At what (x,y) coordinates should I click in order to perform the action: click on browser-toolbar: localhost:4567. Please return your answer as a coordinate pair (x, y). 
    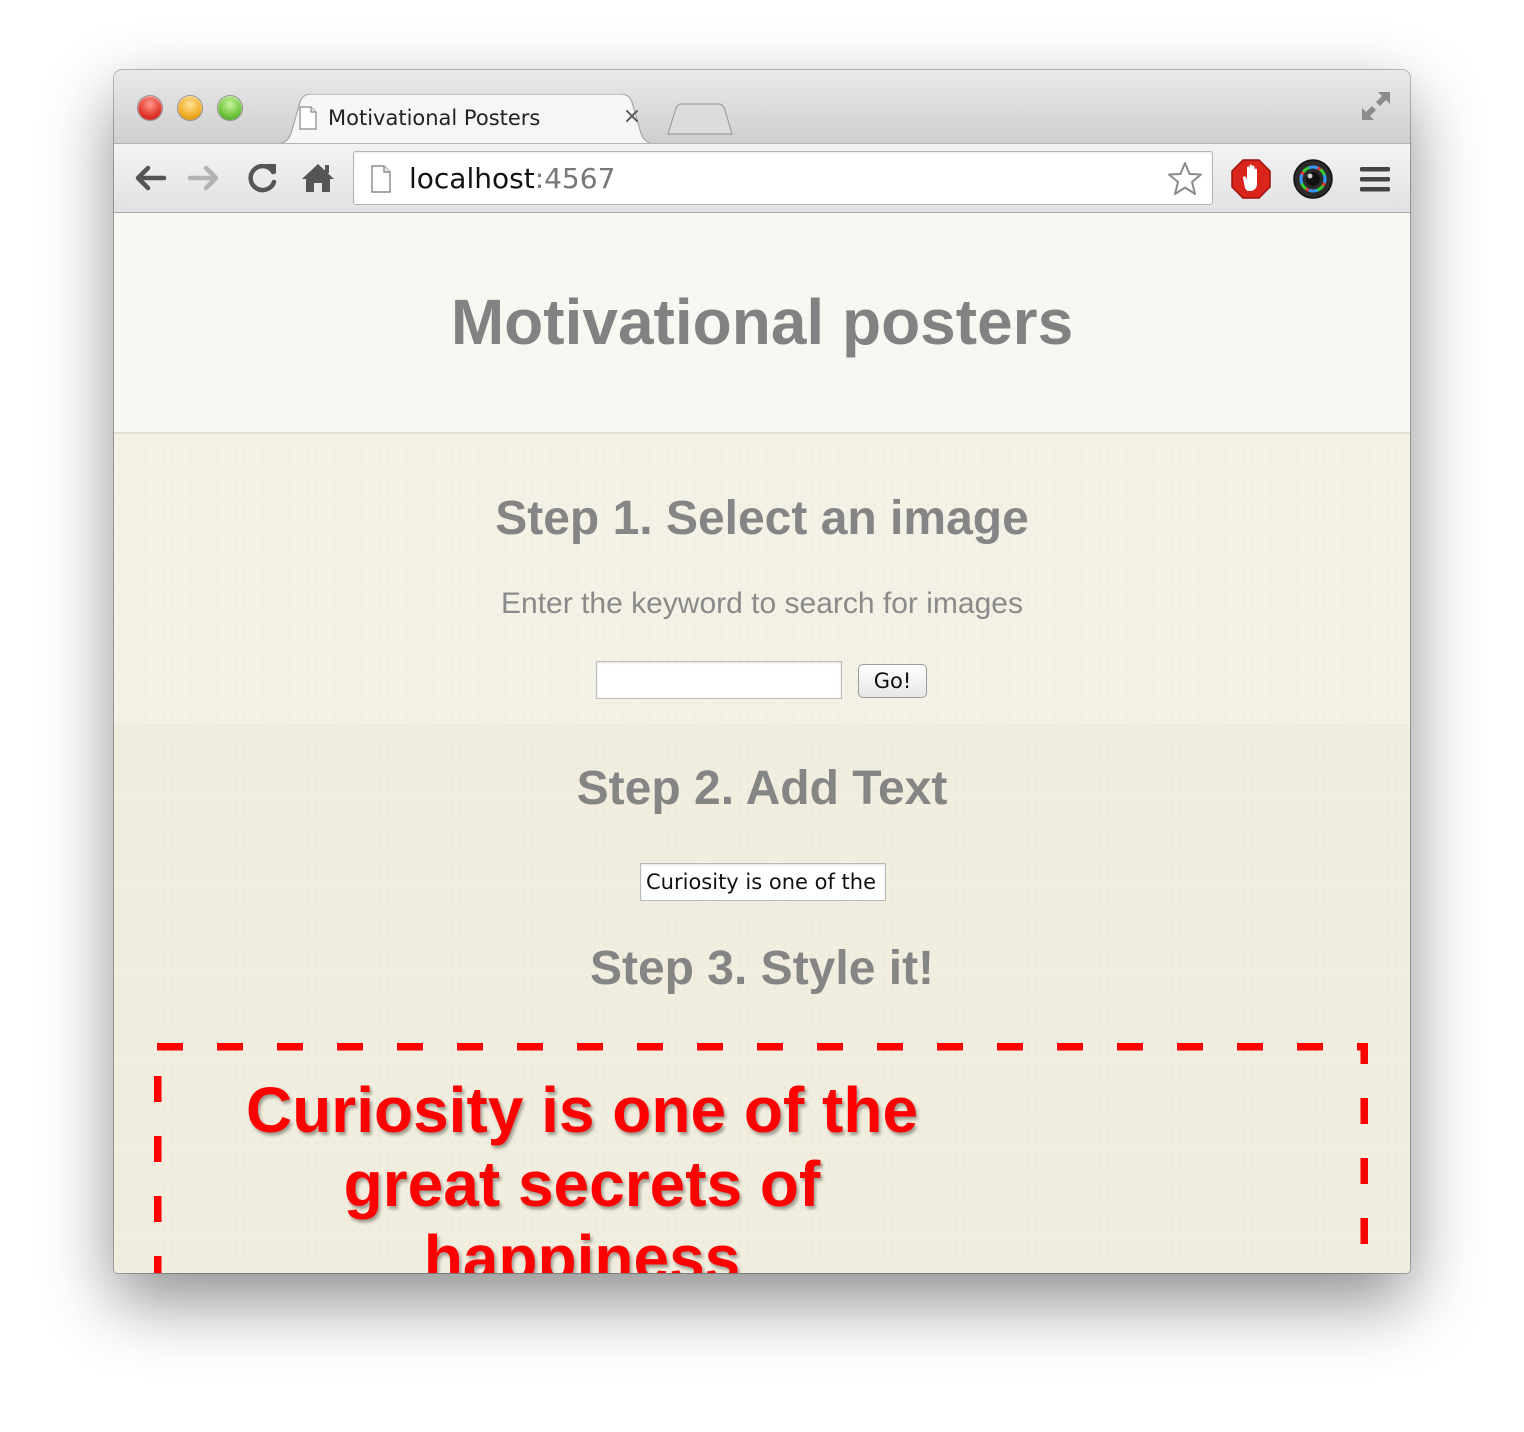
    Looking at the image, I should click on (762, 178).